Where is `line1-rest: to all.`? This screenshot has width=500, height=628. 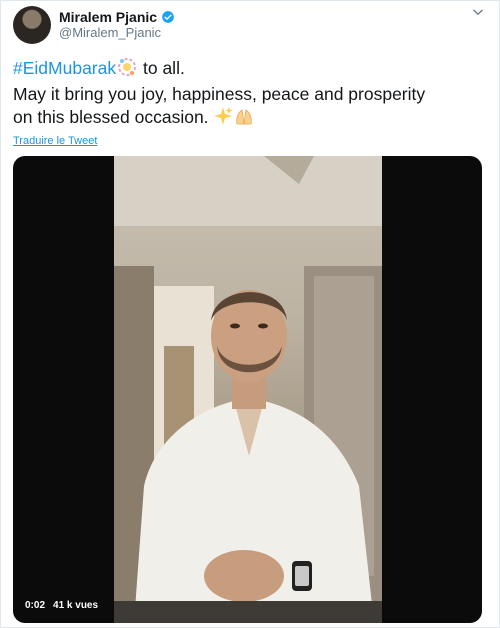
line1-rest: to all. is located at coordinates (161, 68).